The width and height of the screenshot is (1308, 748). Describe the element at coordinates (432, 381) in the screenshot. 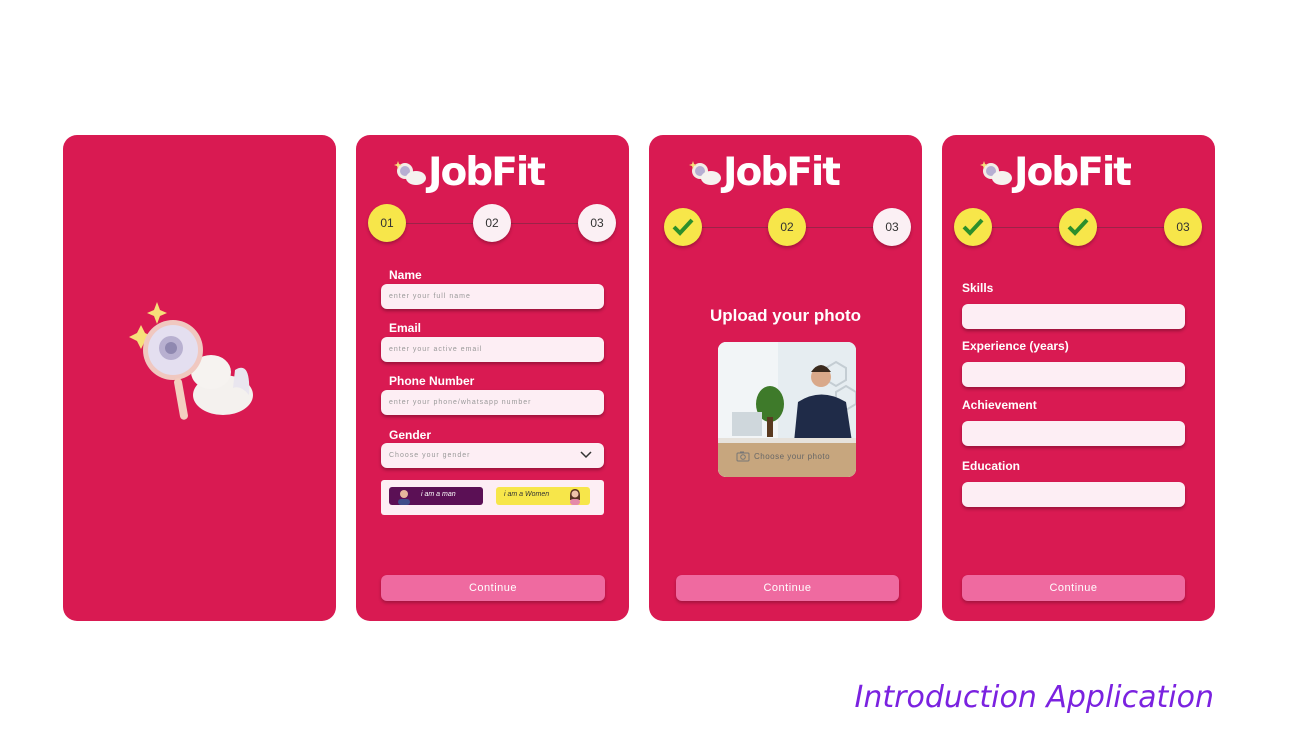

I see `phone-label: Phone Number` at that location.